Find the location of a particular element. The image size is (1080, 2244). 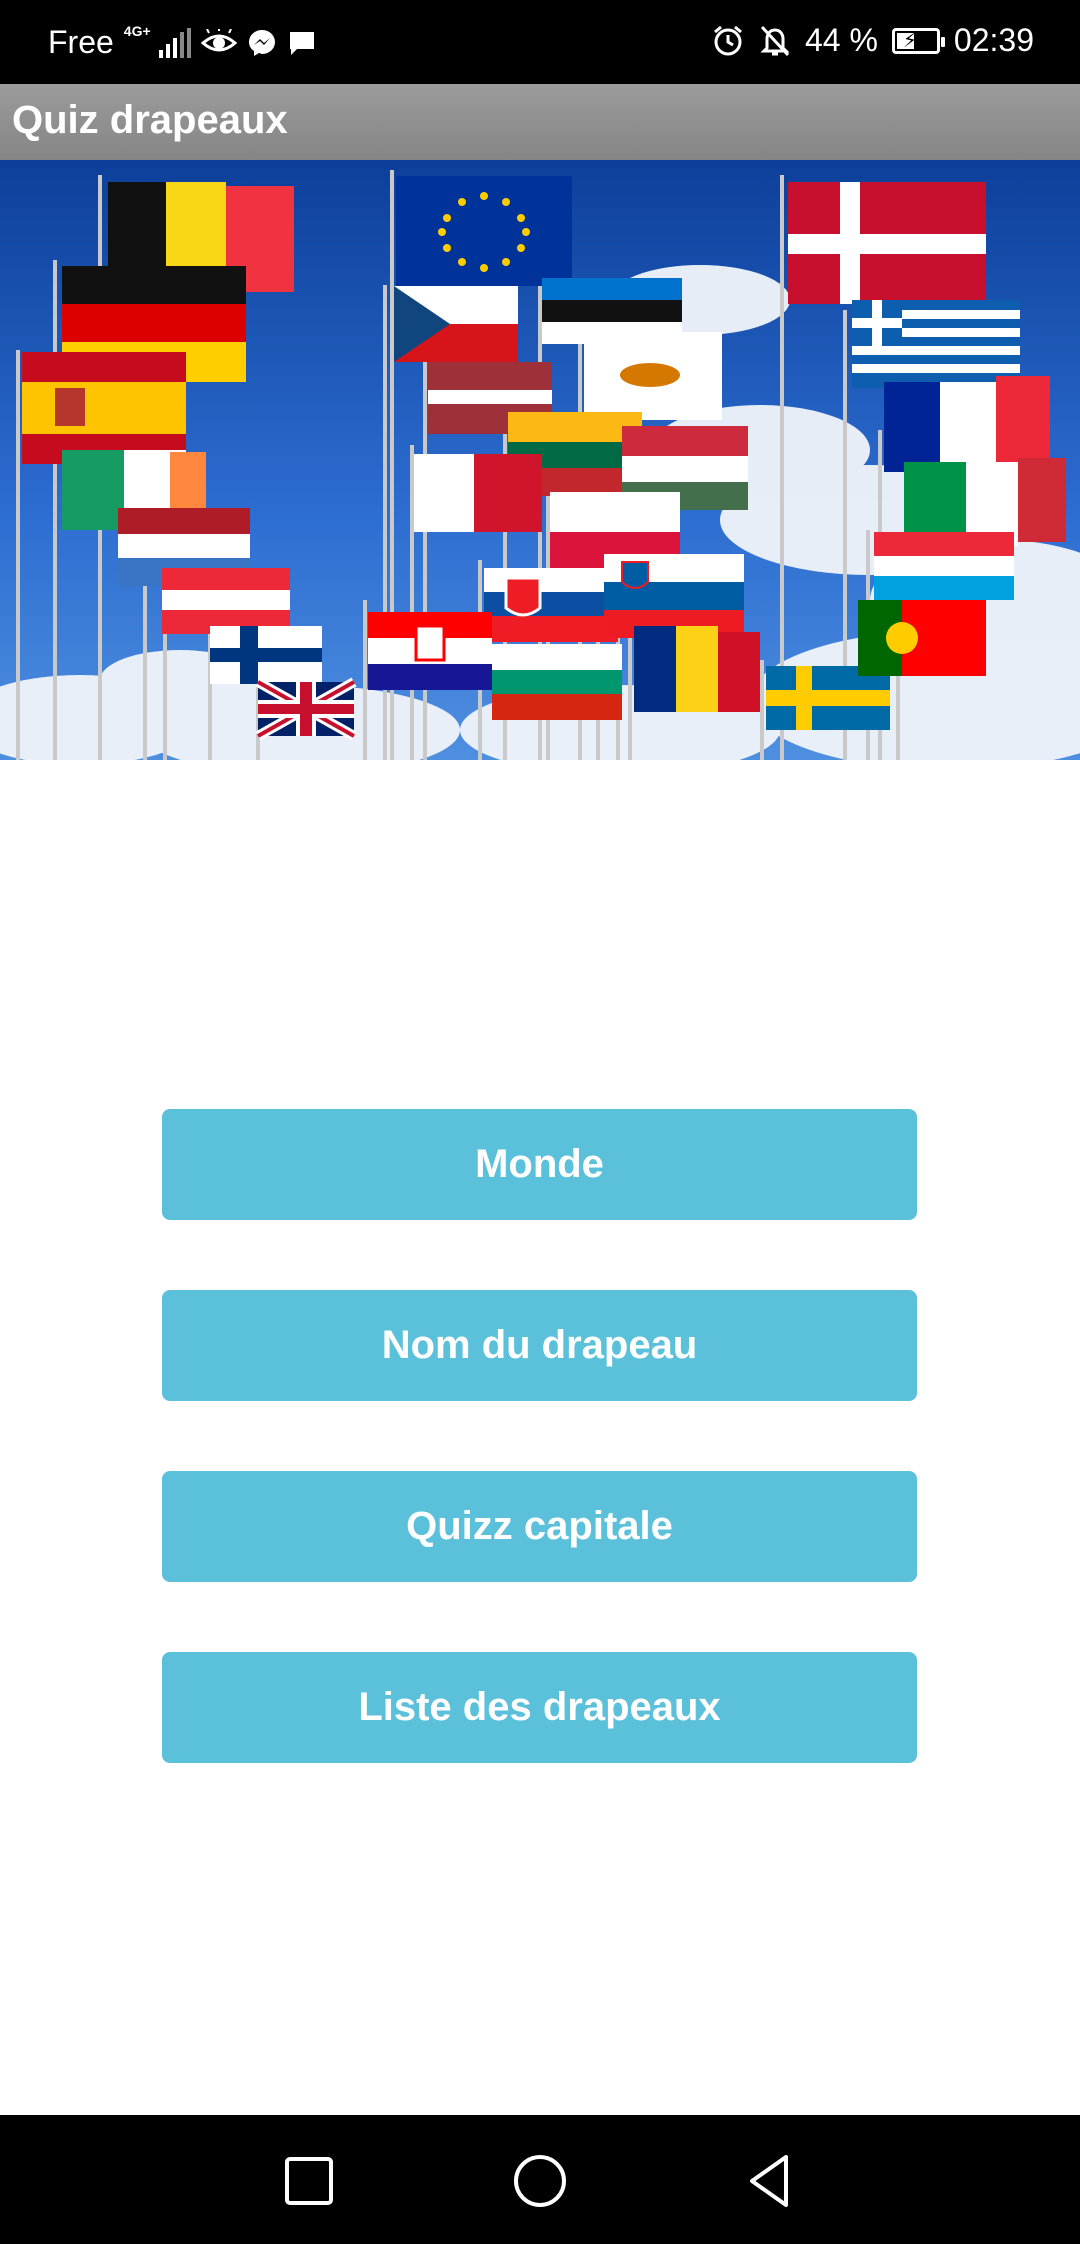

home-icon is located at coordinates (540, 2181).